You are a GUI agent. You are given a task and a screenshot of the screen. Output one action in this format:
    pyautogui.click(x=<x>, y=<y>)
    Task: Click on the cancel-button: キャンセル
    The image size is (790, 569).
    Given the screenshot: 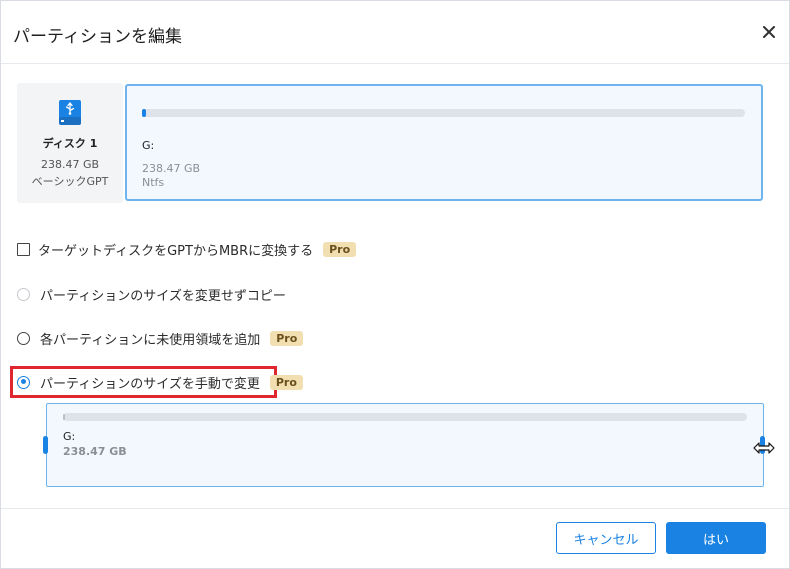 What is the action you would take?
    pyautogui.click(x=606, y=538)
    